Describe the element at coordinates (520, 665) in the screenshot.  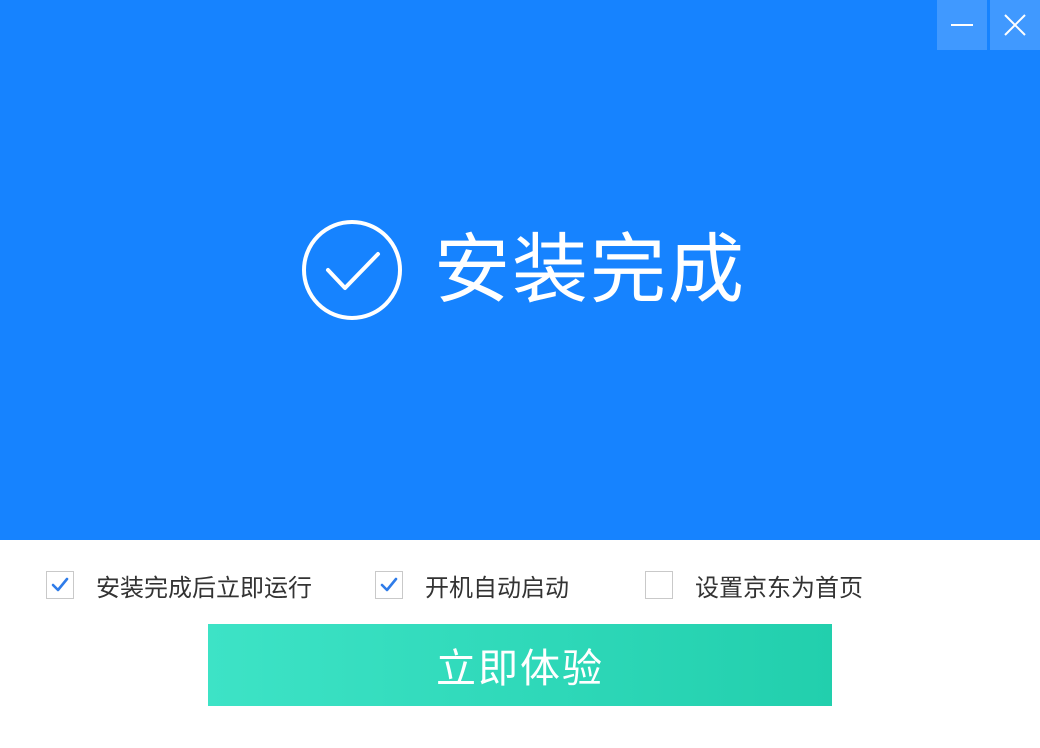
I see `experience-now-button: 立即体验` at that location.